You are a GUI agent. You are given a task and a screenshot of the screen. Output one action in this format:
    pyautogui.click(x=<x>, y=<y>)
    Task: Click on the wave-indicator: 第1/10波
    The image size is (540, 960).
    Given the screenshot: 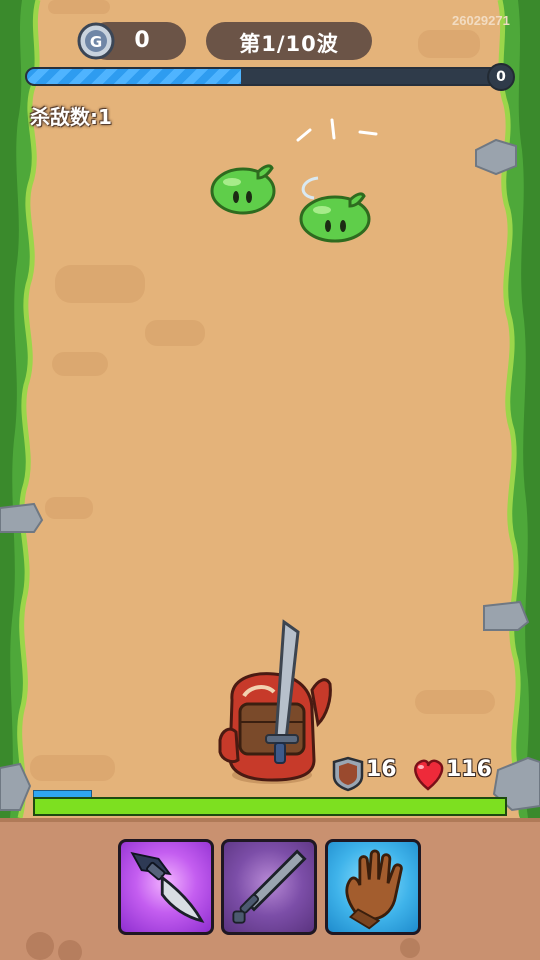 What is the action you would take?
    pyautogui.click(x=289, y=41)
    